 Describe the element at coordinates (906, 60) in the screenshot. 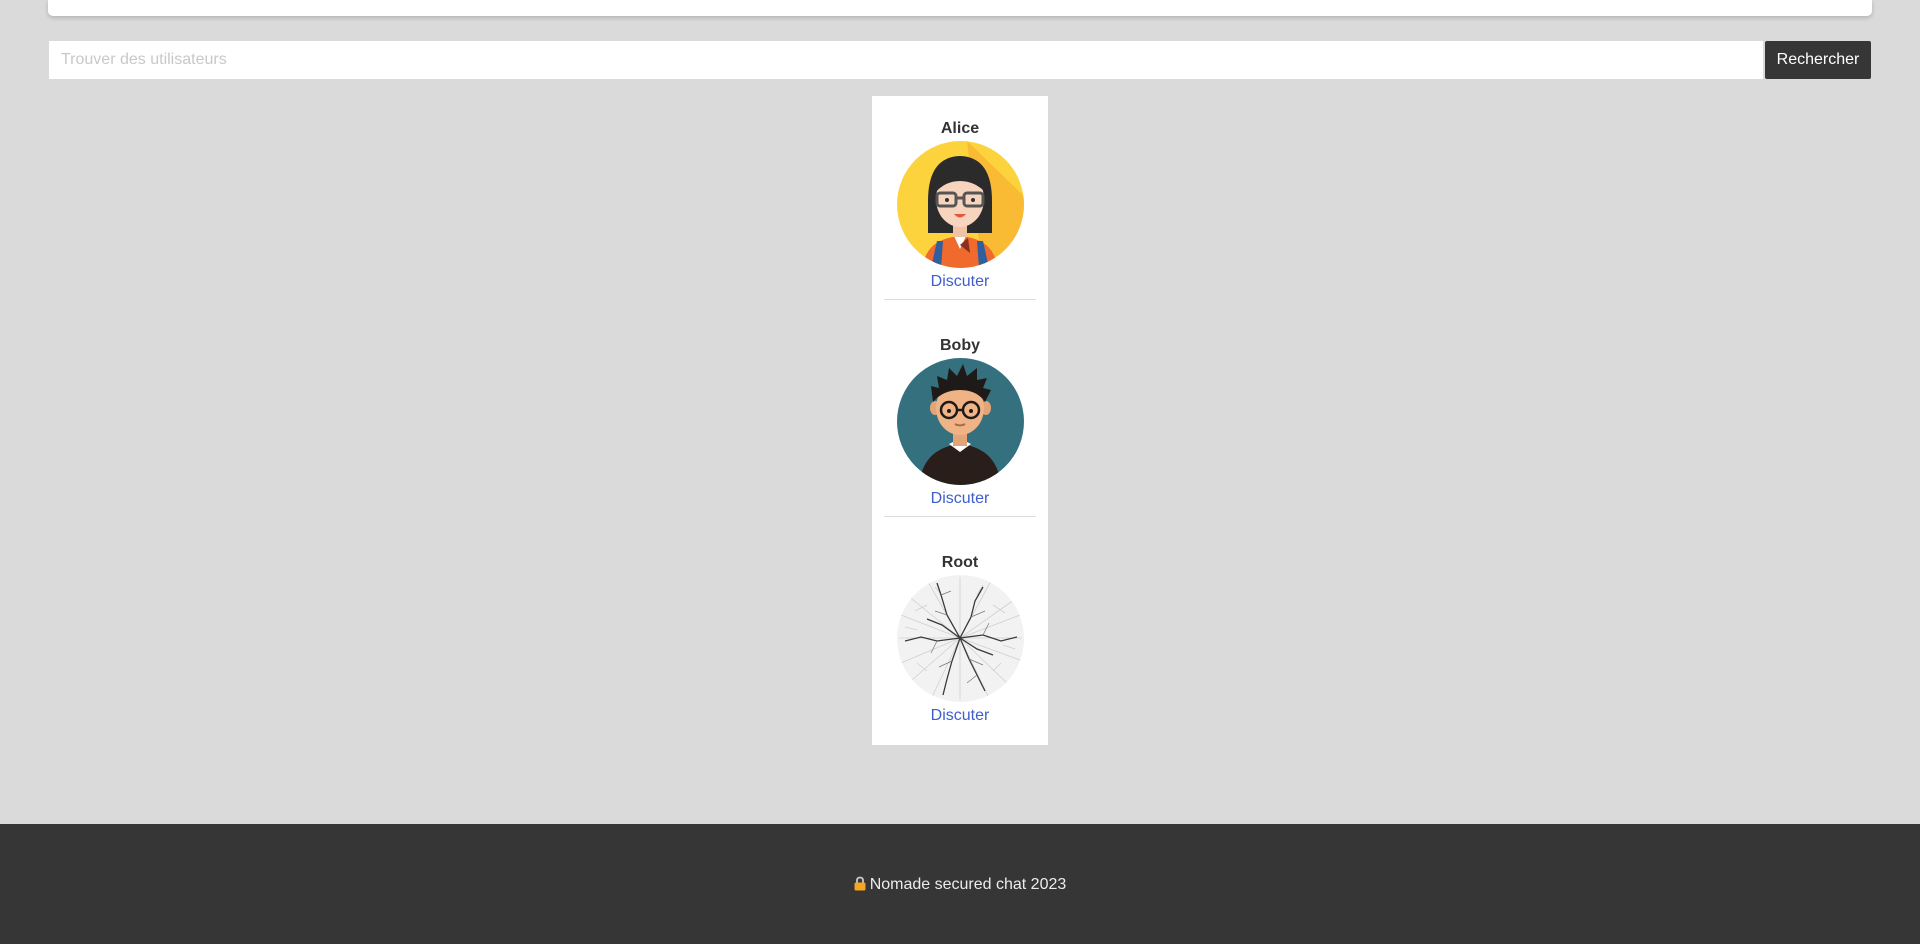

I see `search-input` at that location.